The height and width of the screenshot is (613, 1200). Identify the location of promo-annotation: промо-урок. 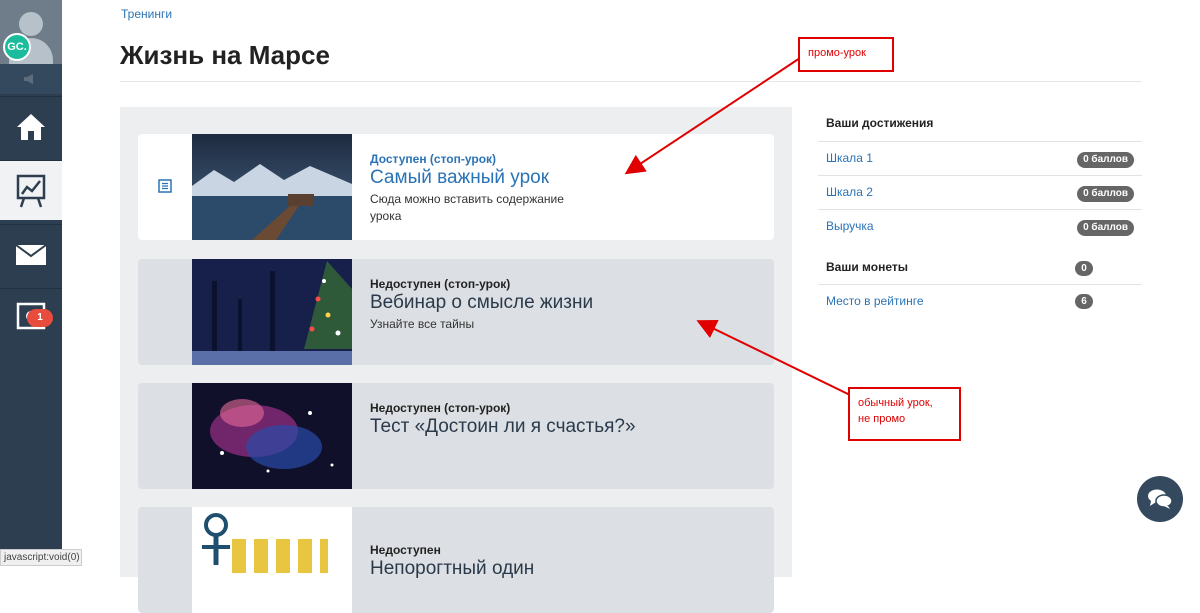
(846, 54).